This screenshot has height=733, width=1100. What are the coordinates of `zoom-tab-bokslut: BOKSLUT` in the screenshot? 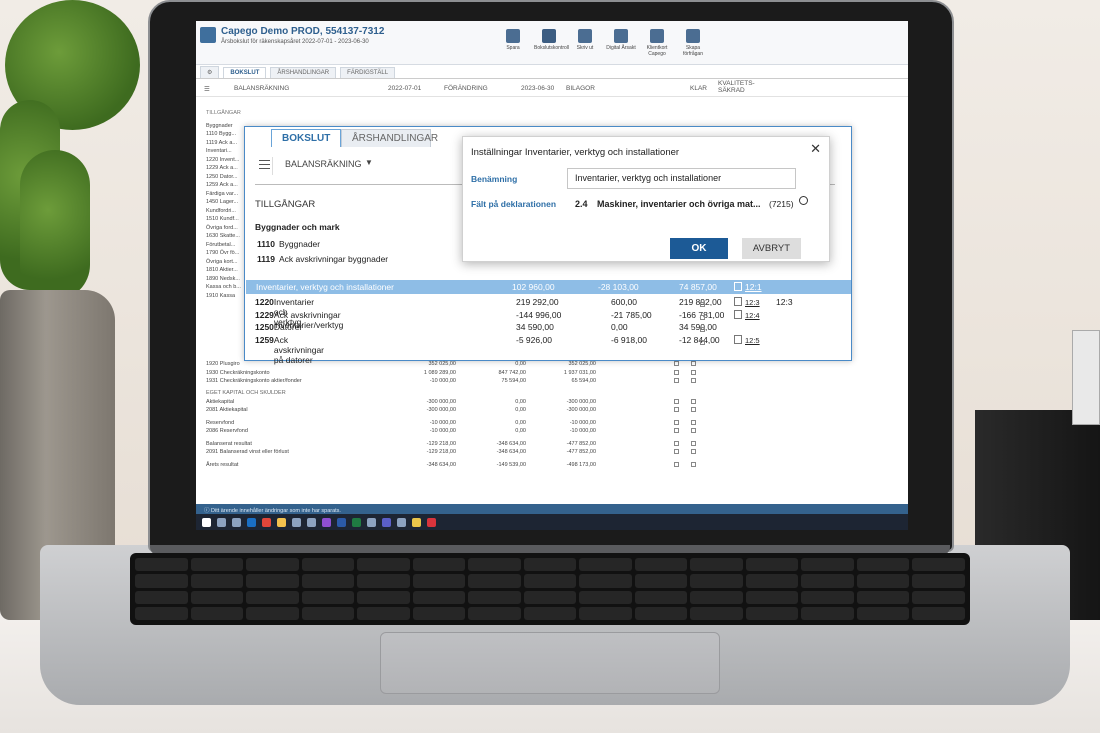 It's located at (306, 138).